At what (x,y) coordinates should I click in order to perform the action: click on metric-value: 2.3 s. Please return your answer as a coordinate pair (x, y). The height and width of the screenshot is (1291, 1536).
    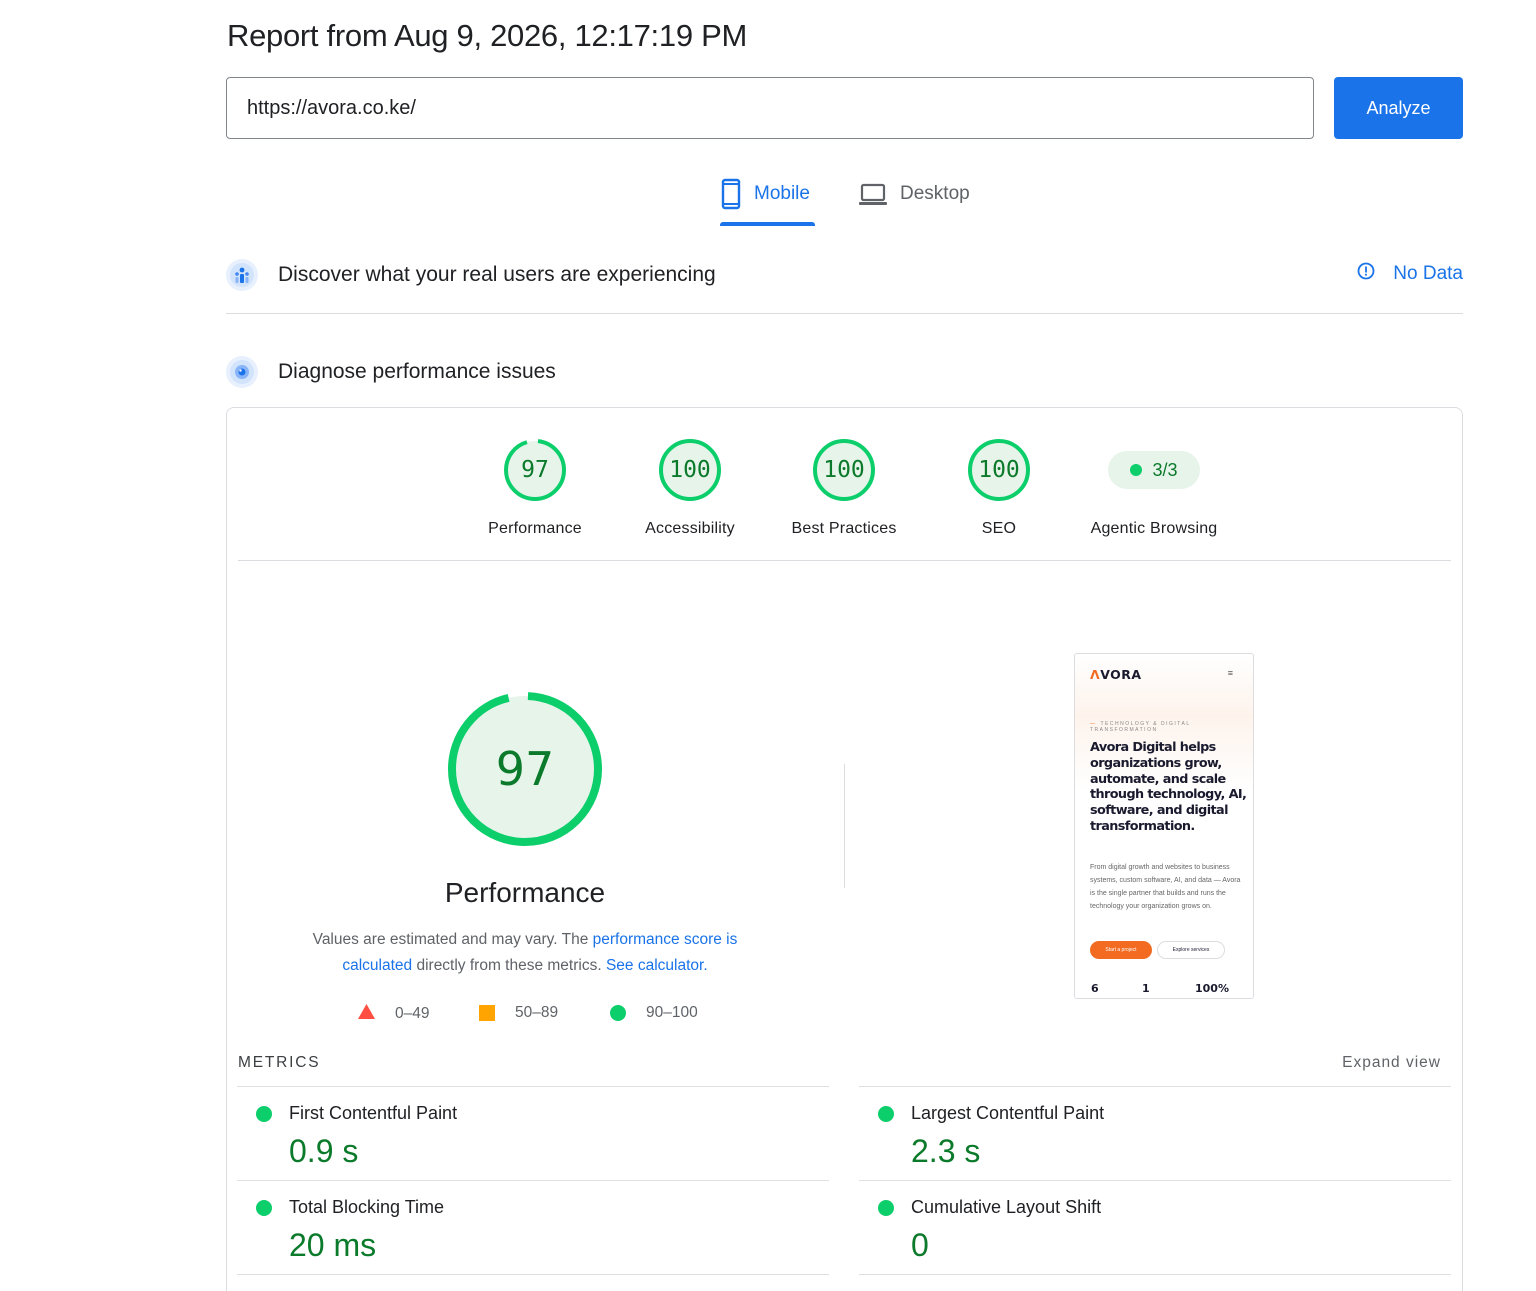
    Looking at the image, I should click on (946, 1151).